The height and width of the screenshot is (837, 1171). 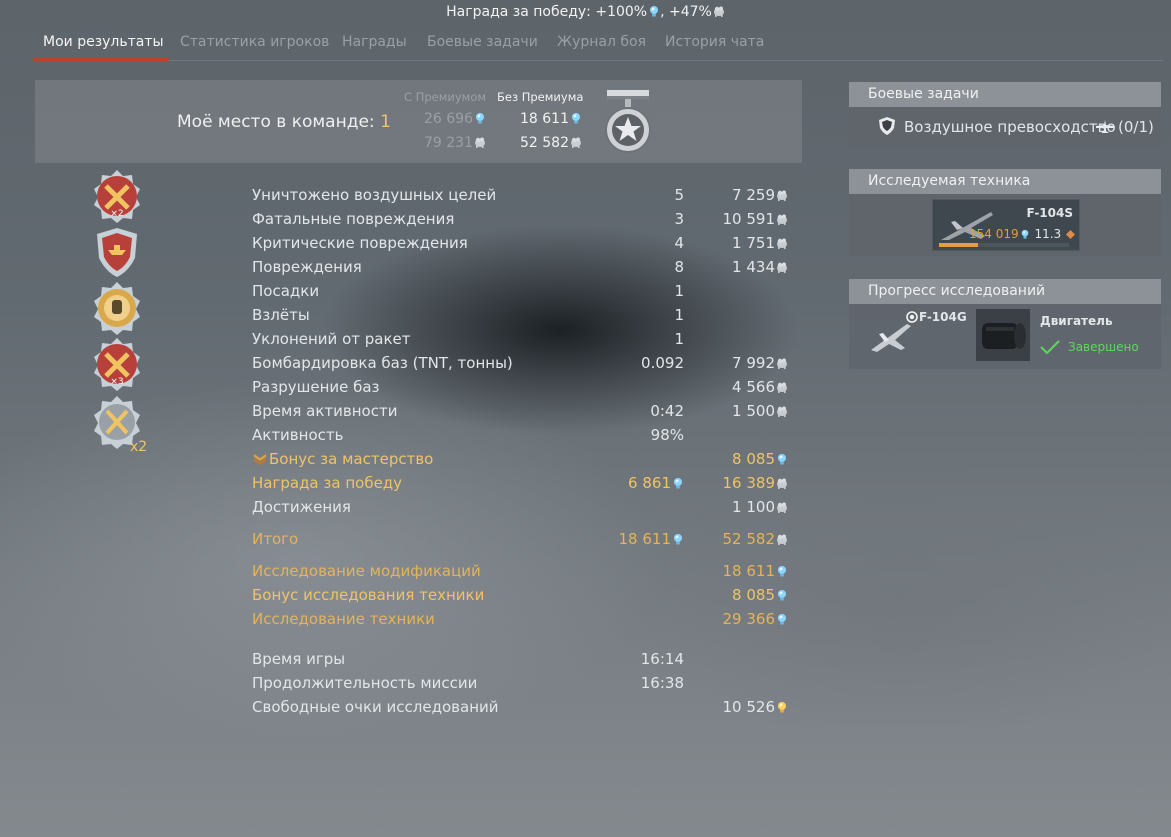 What do you see at coordinates (276, 122) in the screenshot?
I see `team-place-label: Моё место в команде:` at bounding box center [276, 122].